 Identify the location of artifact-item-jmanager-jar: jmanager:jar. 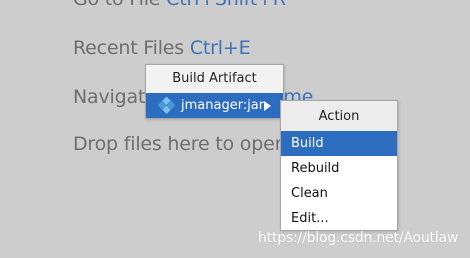
(214, 105).